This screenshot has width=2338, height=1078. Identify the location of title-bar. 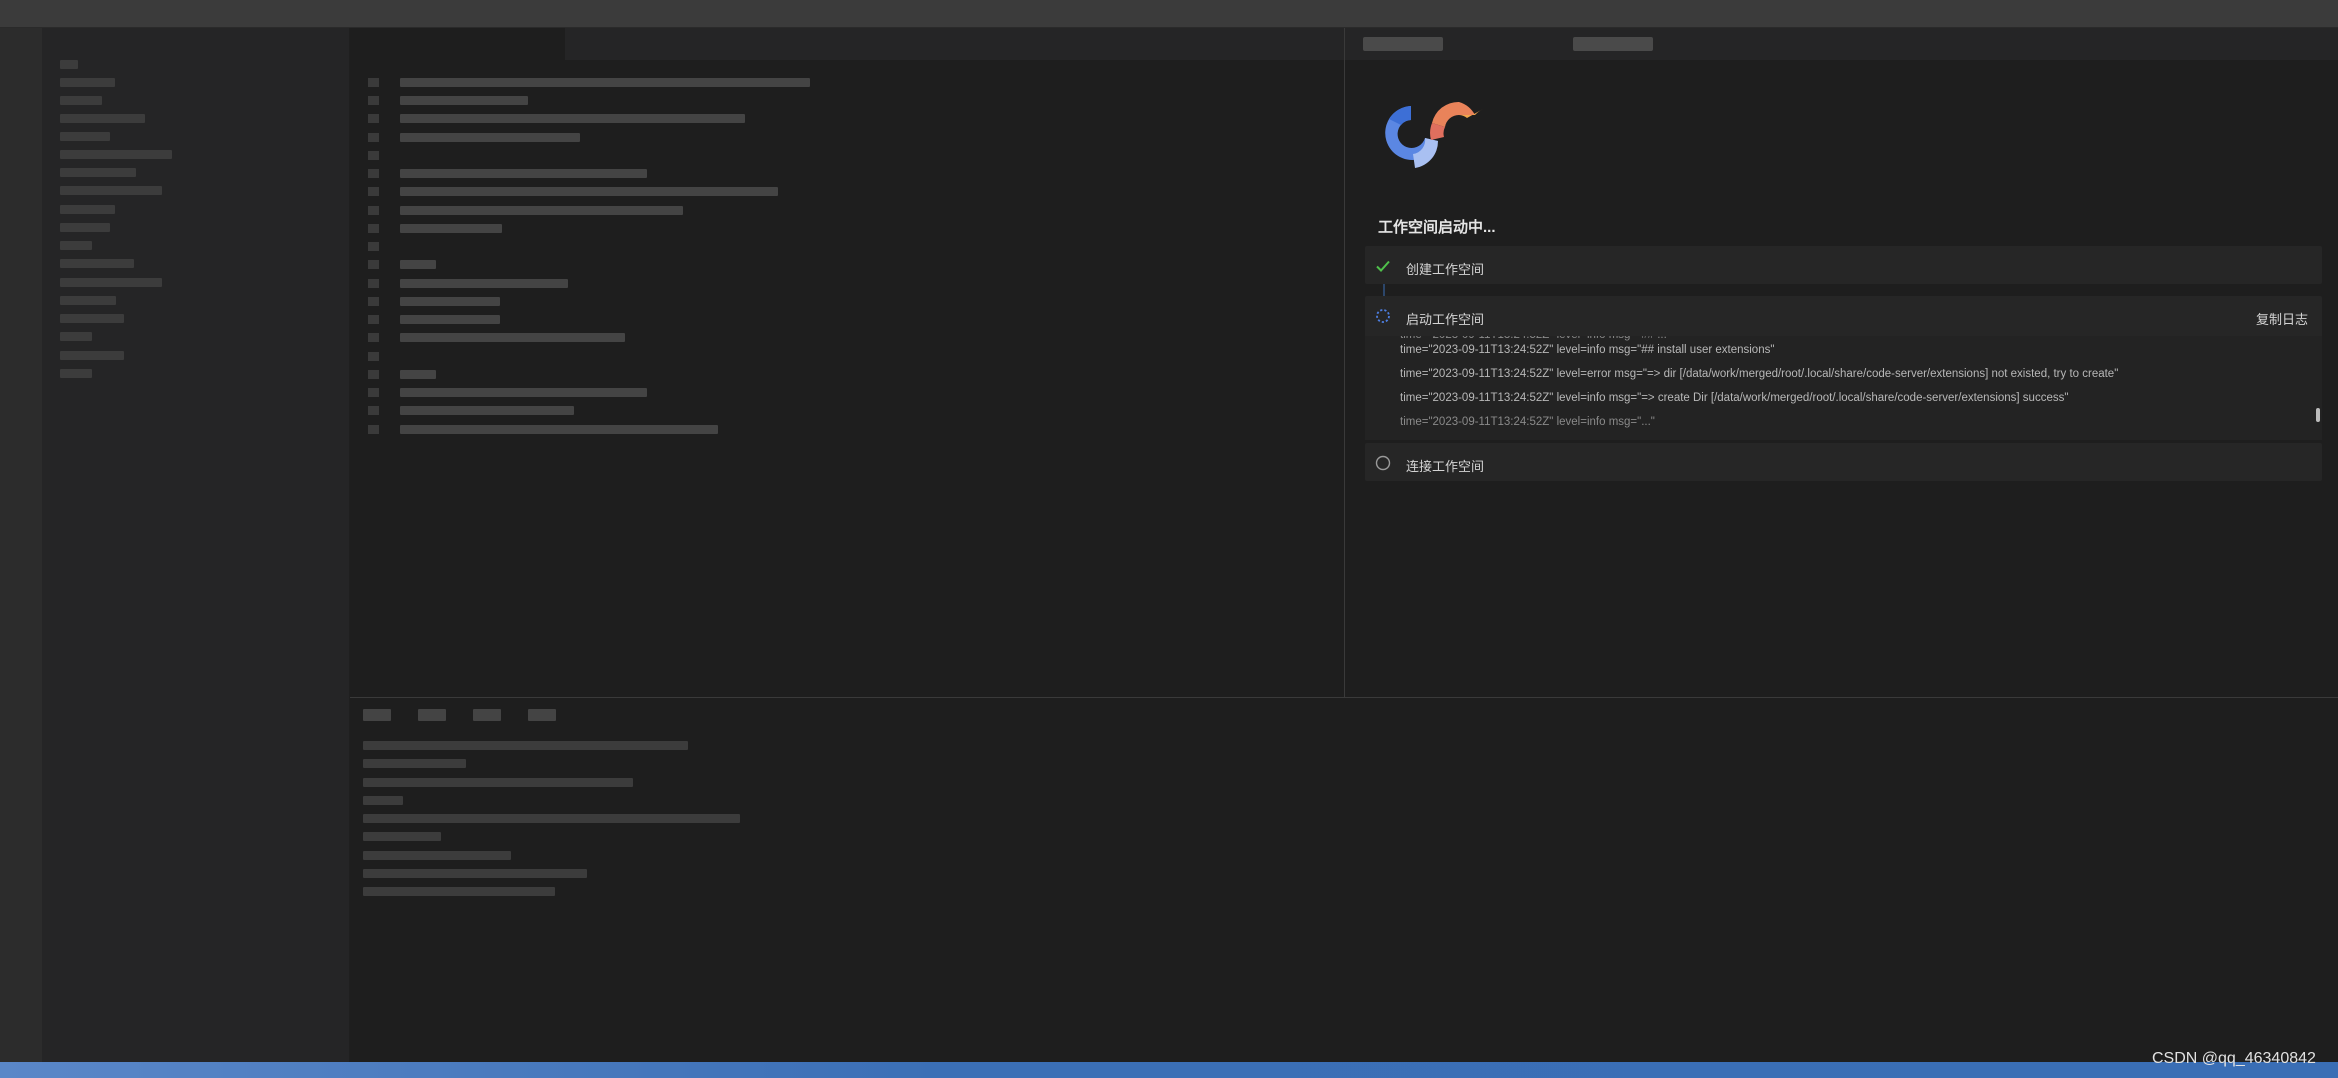
(1169, 14).